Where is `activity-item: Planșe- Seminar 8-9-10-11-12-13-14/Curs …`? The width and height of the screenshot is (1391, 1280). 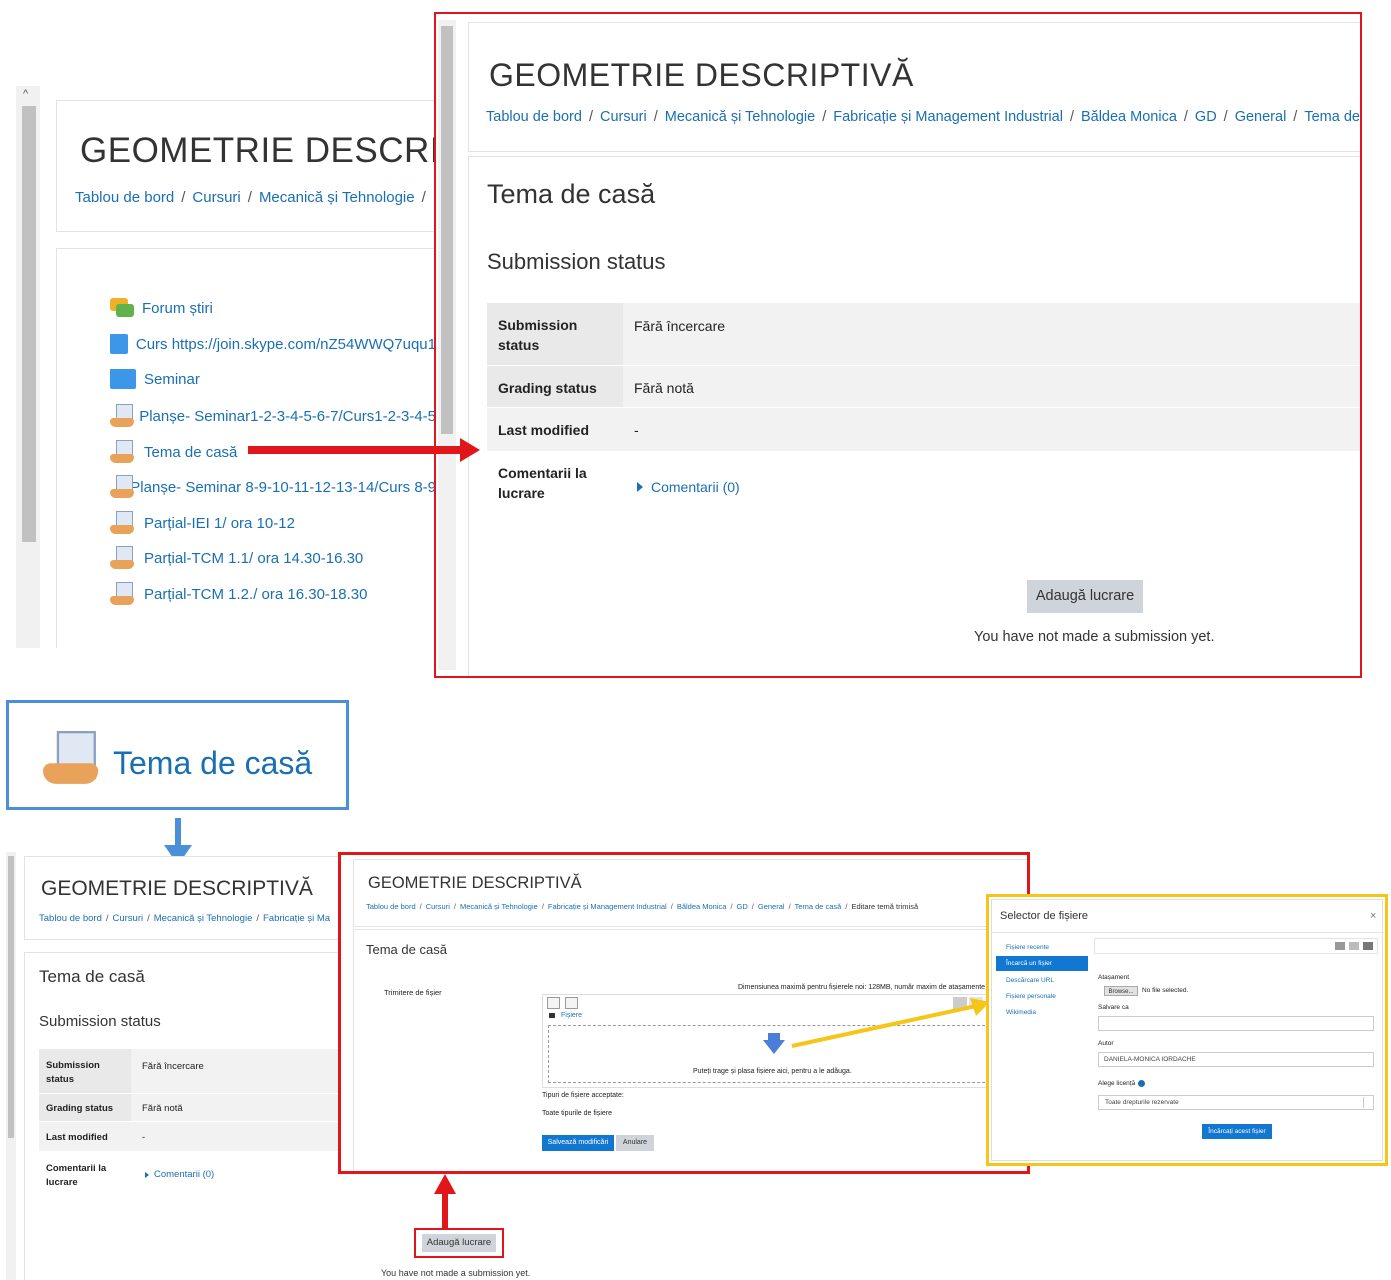 activity-item: Planșe- Seminar 8-9-10-11-12-13-14/Curs … is located at coordinates (273, 487).